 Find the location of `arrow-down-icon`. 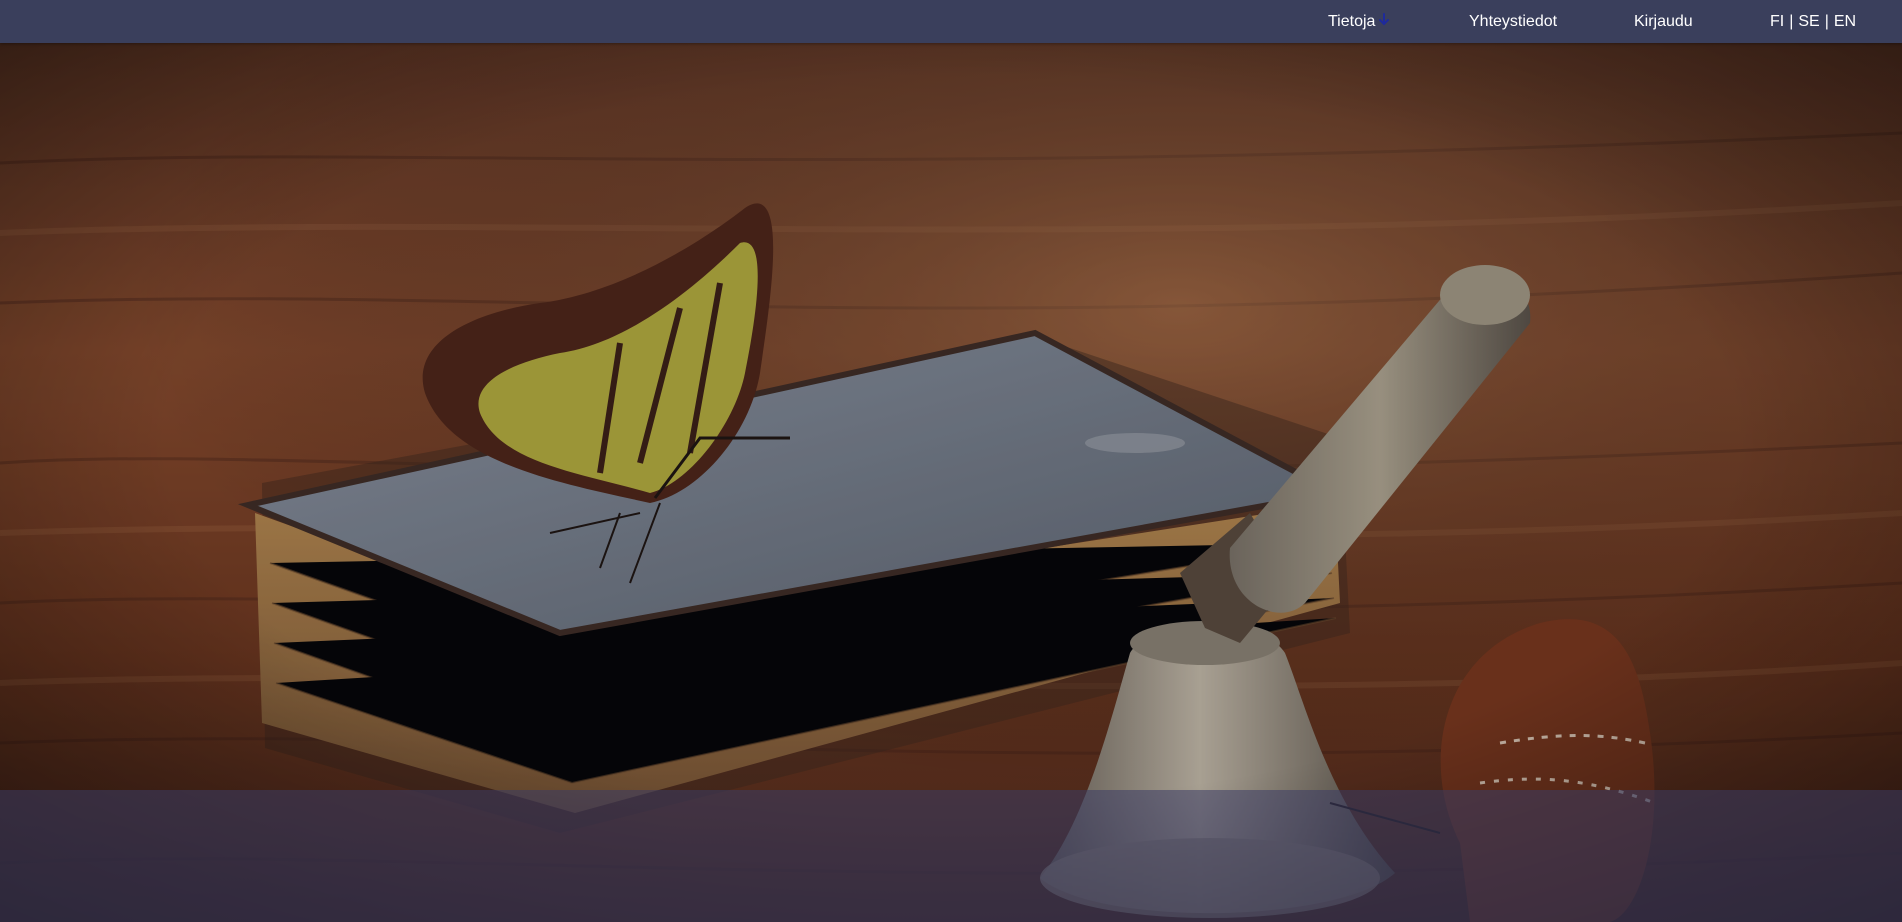

arrow-down-icon is located at coordinates (1384, 20).